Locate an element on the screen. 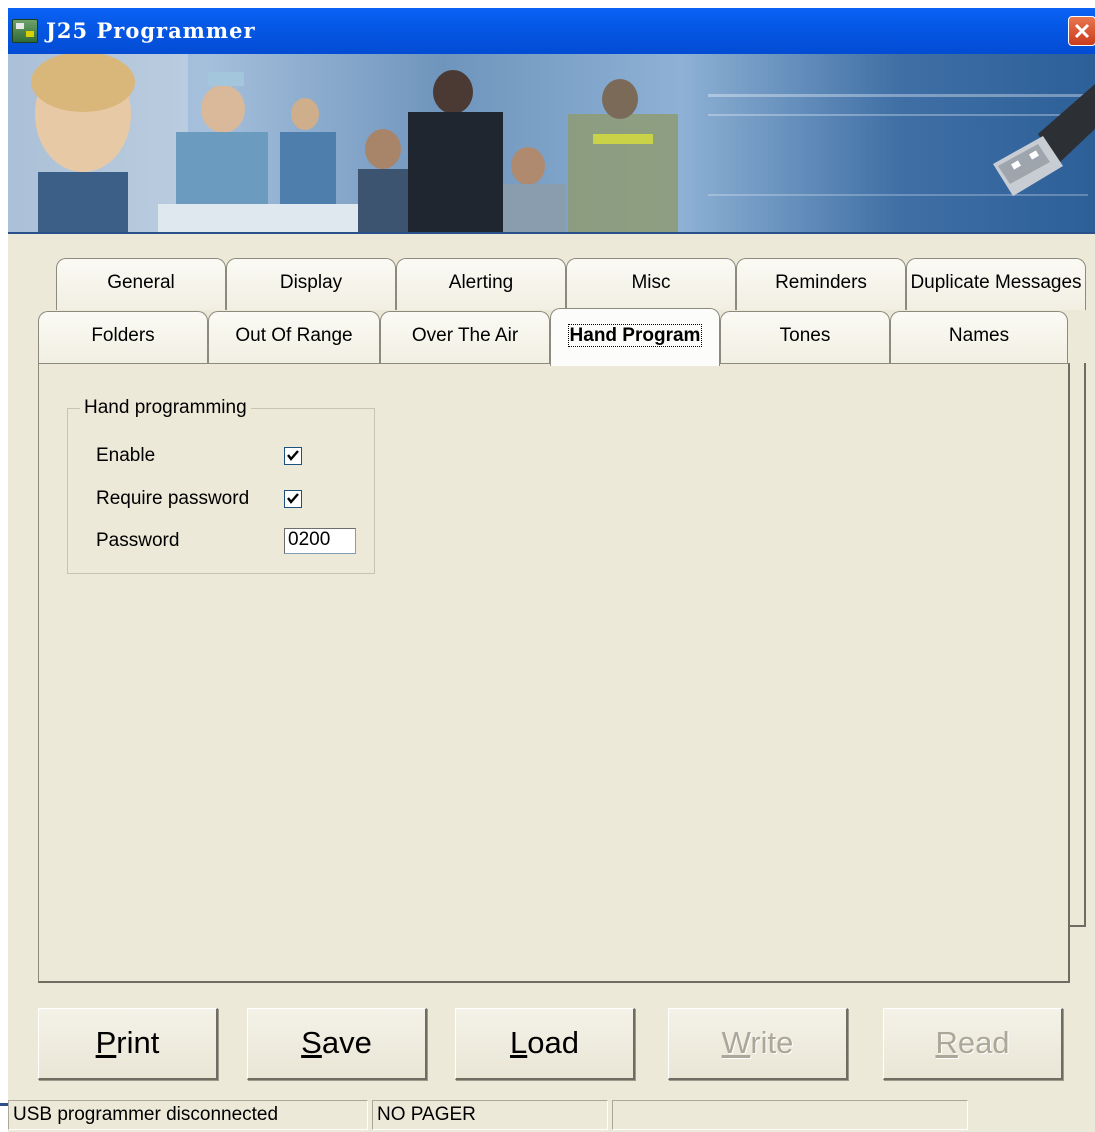 The height and width of the screenshot is (1132, 1095). close-icon is located at coordinates (1082, 31).